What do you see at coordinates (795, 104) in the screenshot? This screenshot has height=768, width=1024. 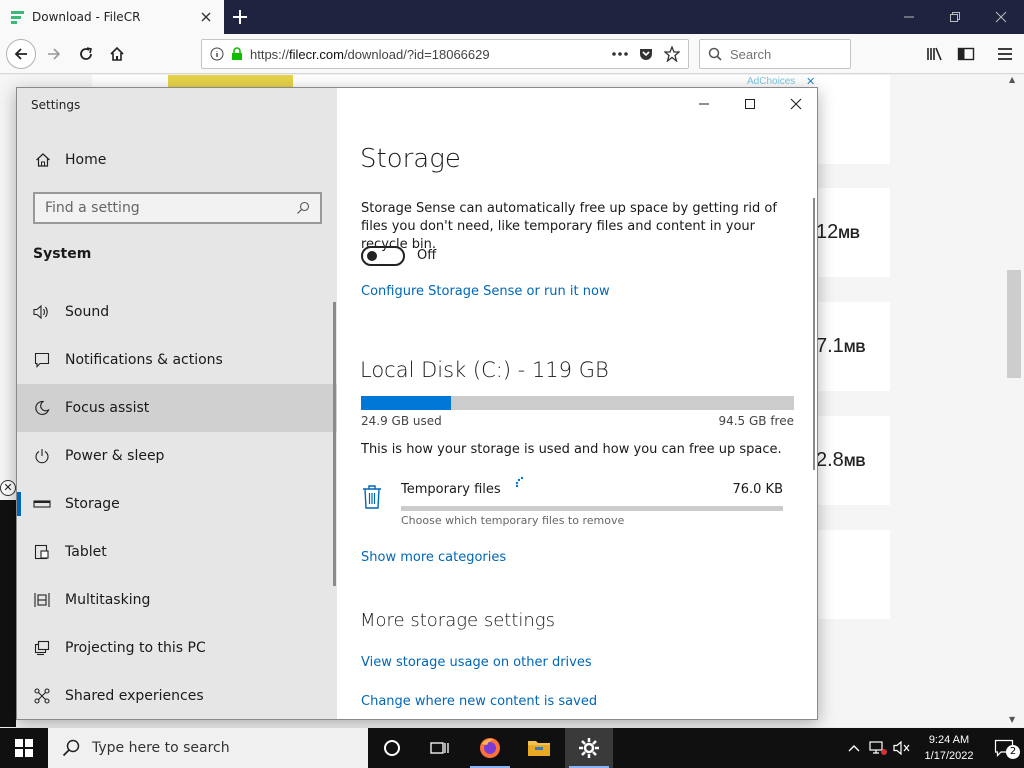 I see `close-icon` at bounding box center [795, 104].